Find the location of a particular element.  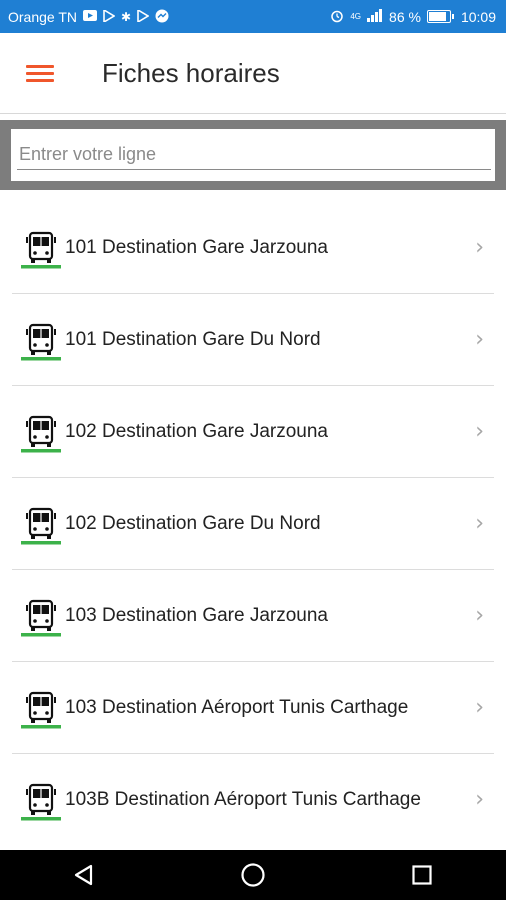

system-nav-bar is located at coordinates (253, 875).